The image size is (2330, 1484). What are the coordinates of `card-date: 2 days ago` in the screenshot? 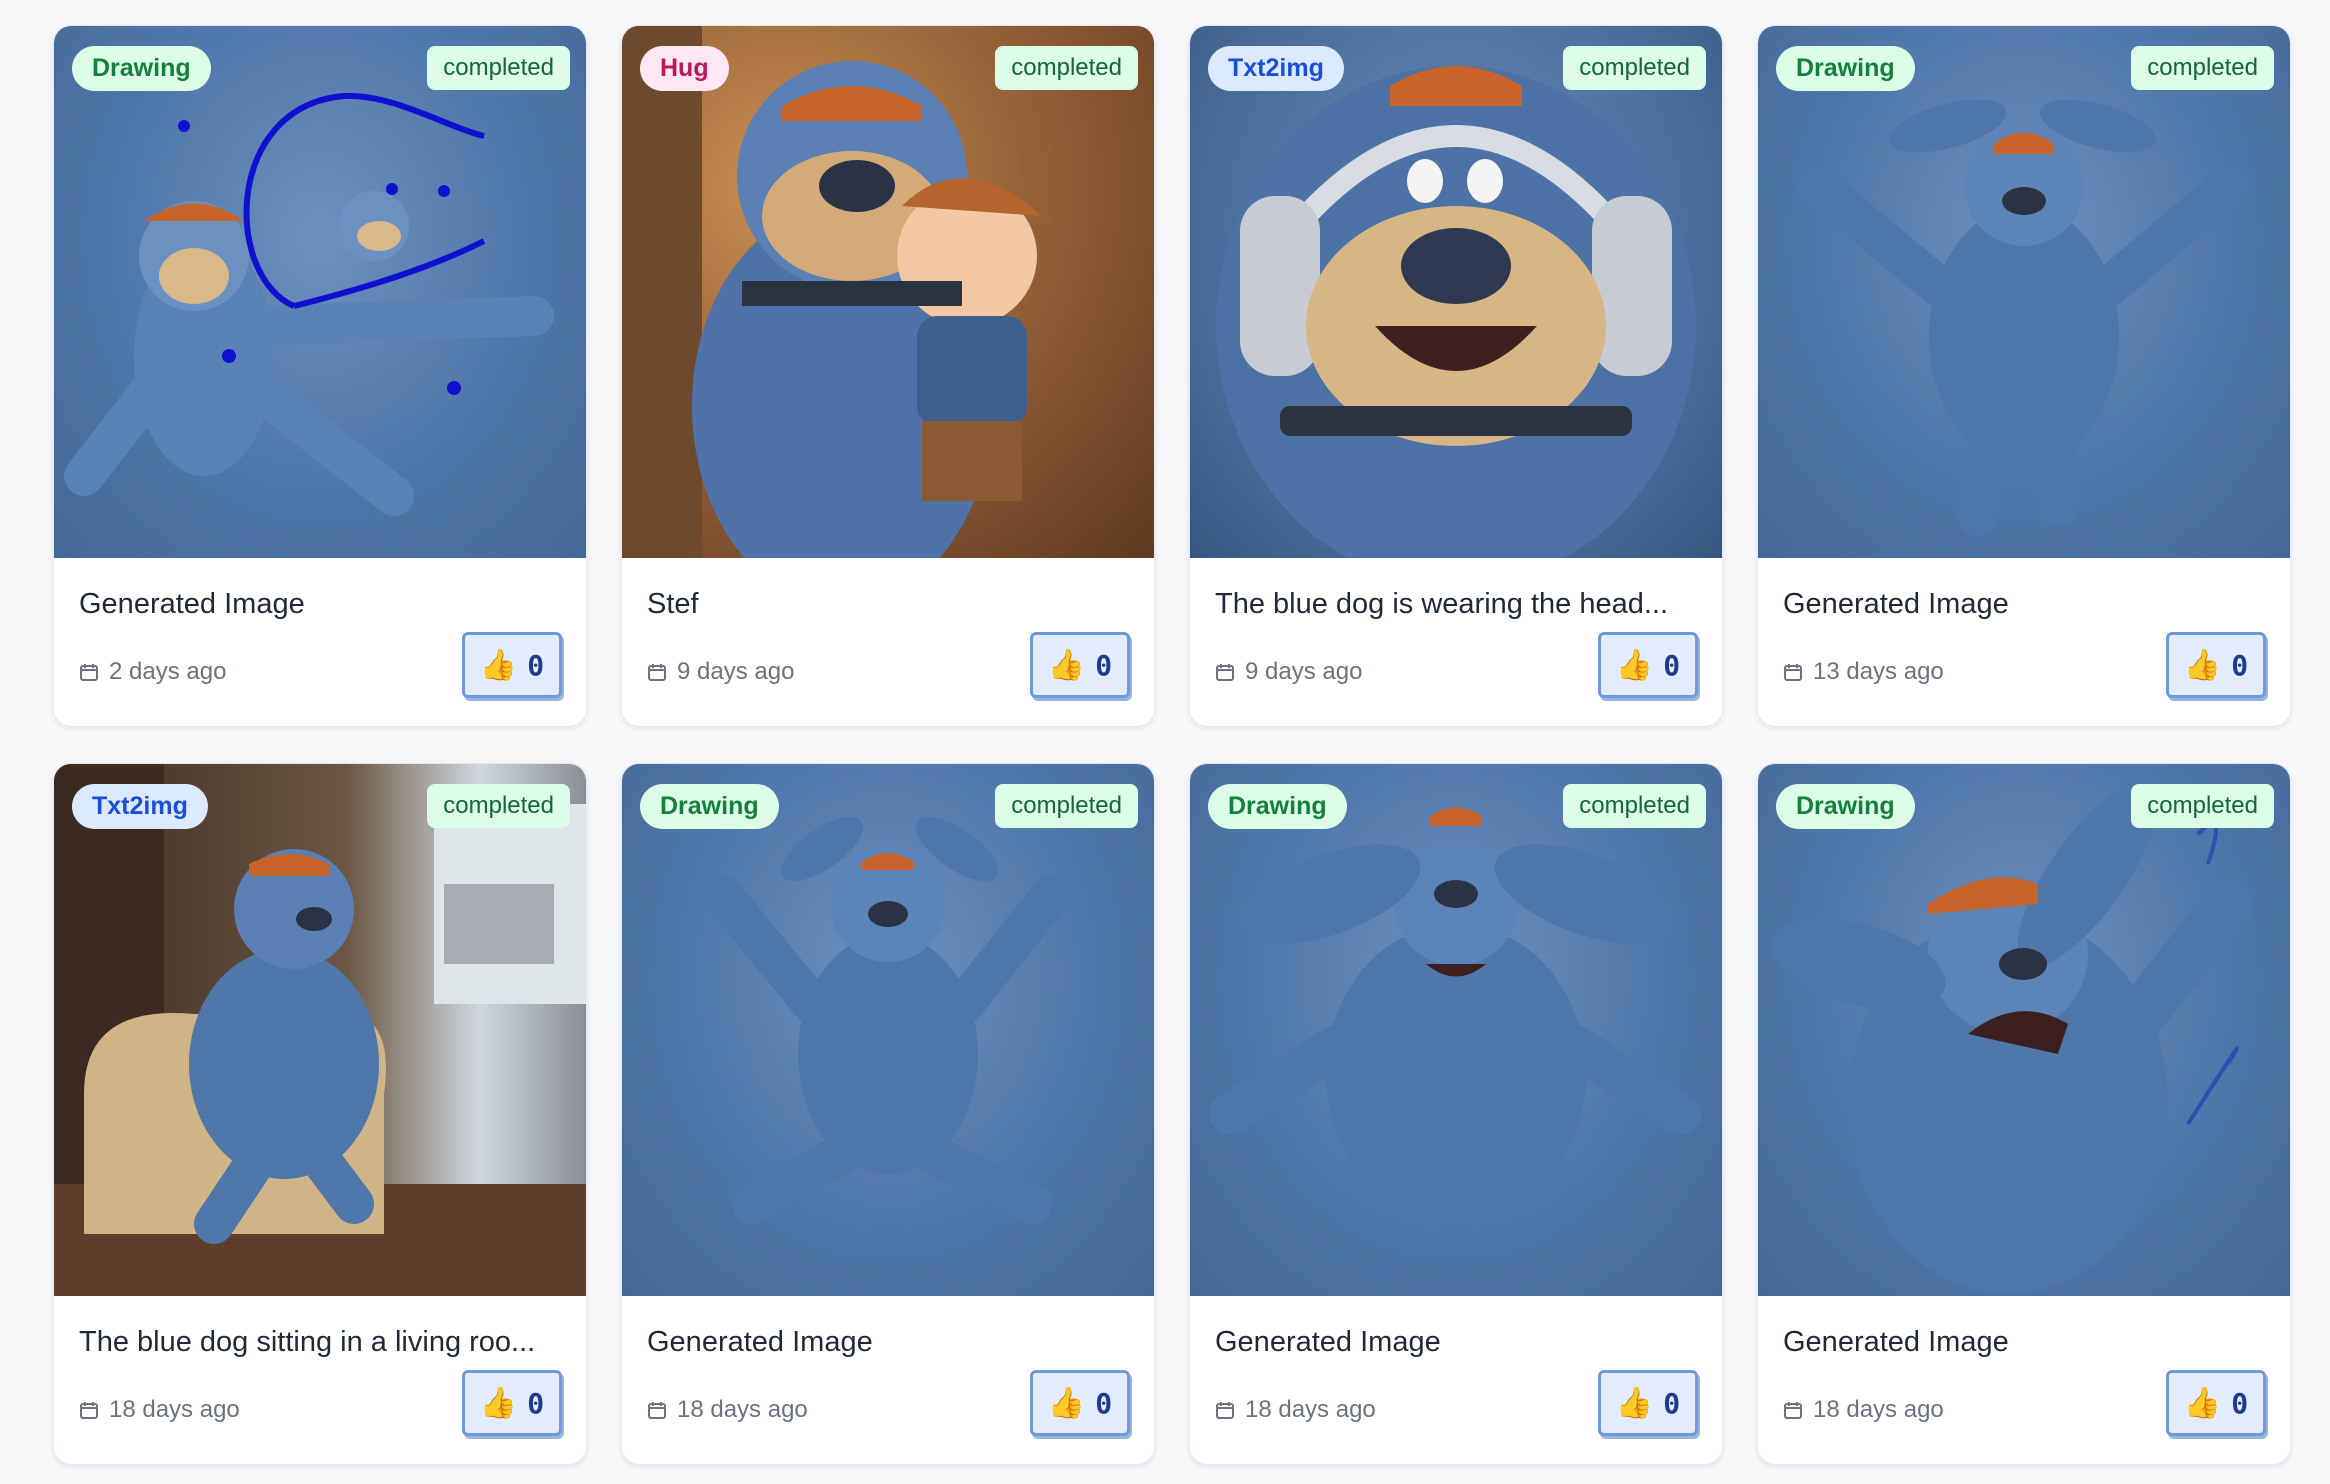 It's located at (152, 672).